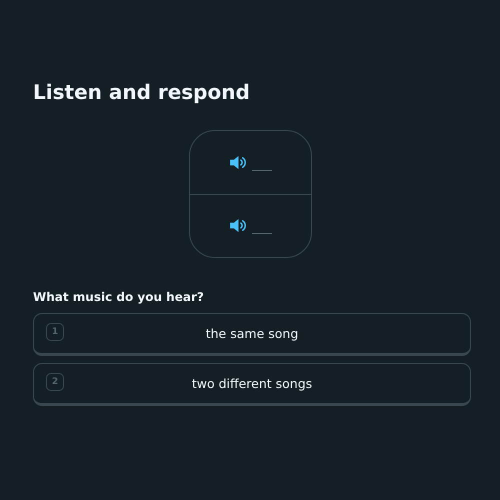 The height and width of the screenshot is (500, 500). I want to click on shortcut-key: 1, so click(55, 332).